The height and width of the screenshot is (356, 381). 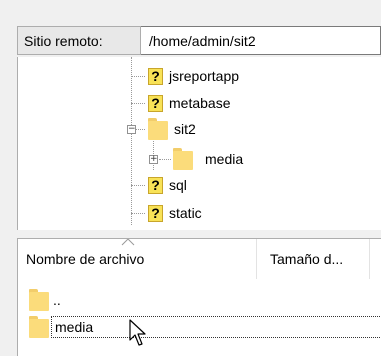 What do you see at coordinates (261, 40) in the screenshot?
I see `remote-path-input: /home/admin/sit2` at bounding box center [261, 40].